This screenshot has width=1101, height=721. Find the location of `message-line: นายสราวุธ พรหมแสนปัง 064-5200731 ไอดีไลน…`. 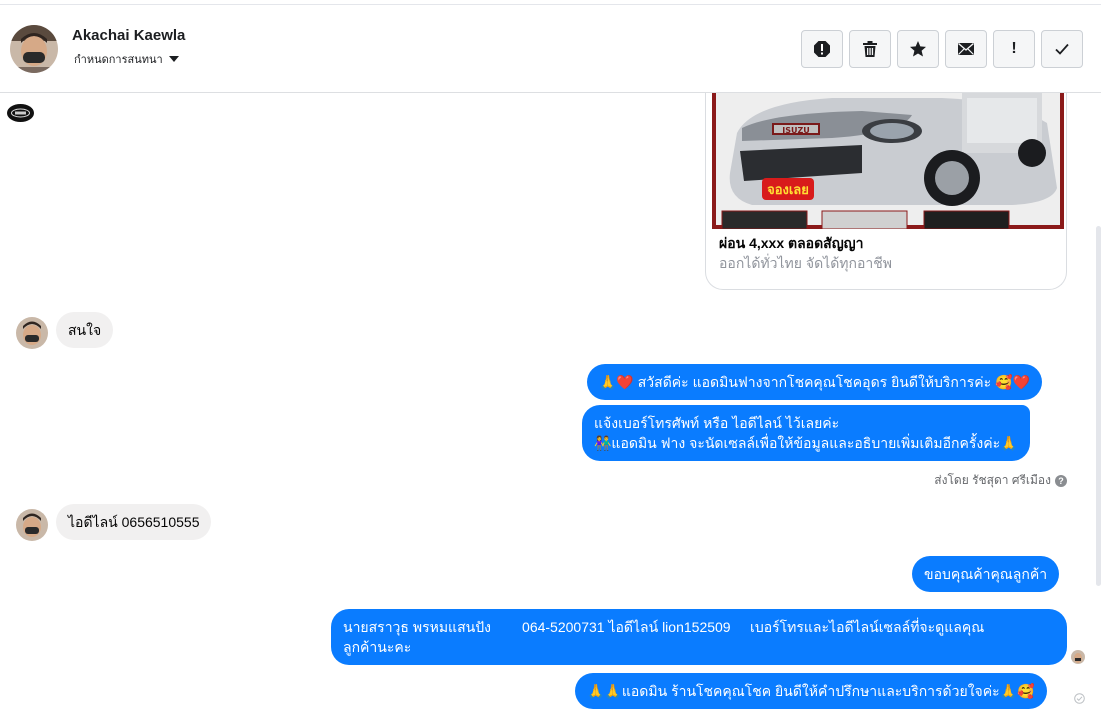

message-line: นายสราวุธ พรหมแสนปัง 064-5200731 ไอดีไลน… is located at coordinates (664, 627).